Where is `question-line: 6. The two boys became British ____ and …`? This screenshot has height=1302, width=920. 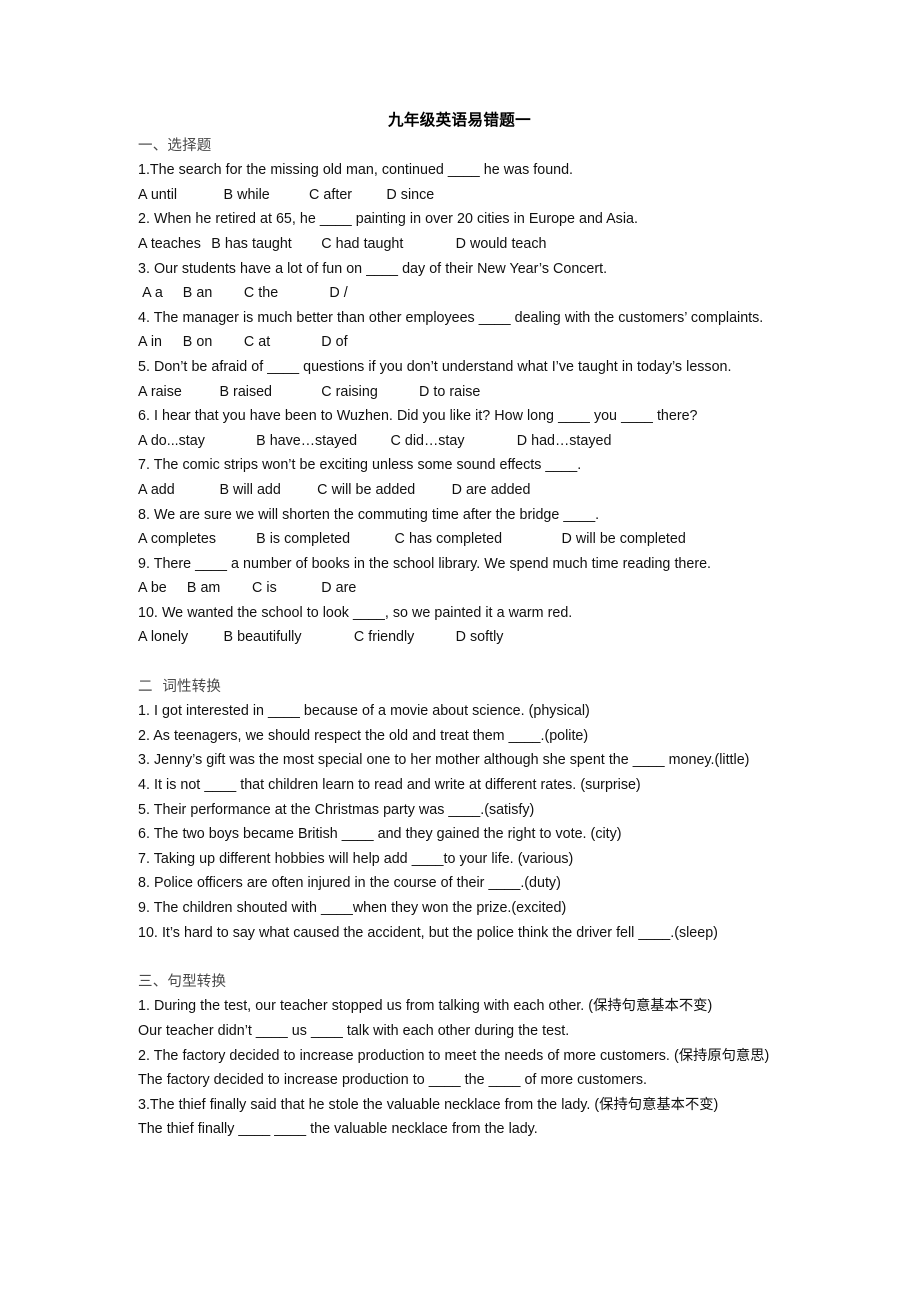 question-line: 6. The two boys became British ____ and … is located at coordinates (380, 834).